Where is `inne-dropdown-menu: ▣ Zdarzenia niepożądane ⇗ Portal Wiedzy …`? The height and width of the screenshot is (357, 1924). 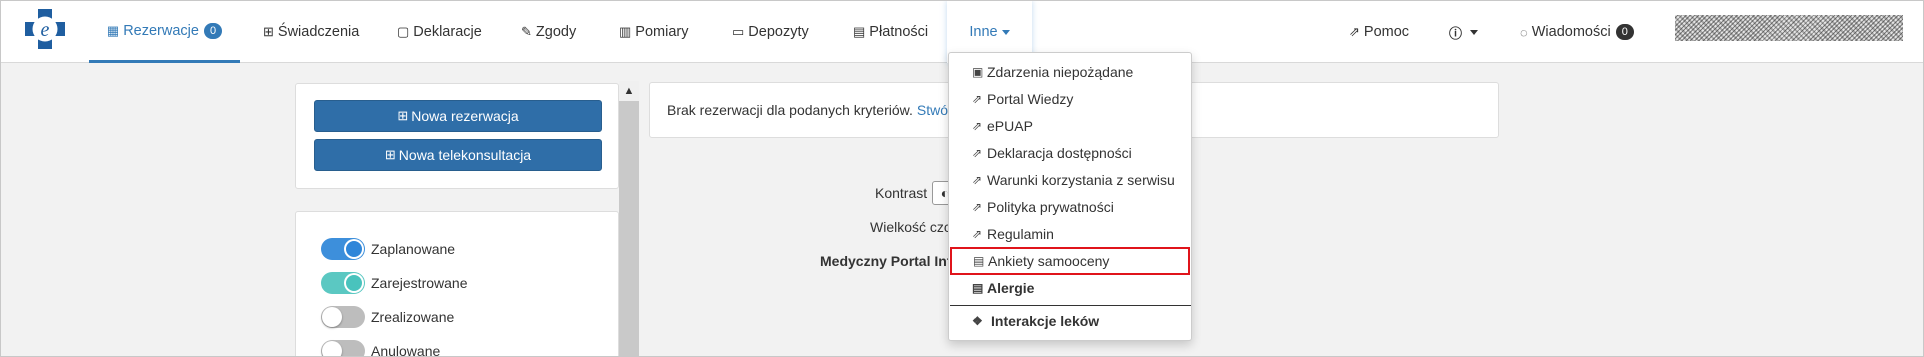 inne-dropdown-menu: ▣ Zdarzenia niepożądane ⇗ Portal Wiedzy … is located at coordinates (1070, 196).